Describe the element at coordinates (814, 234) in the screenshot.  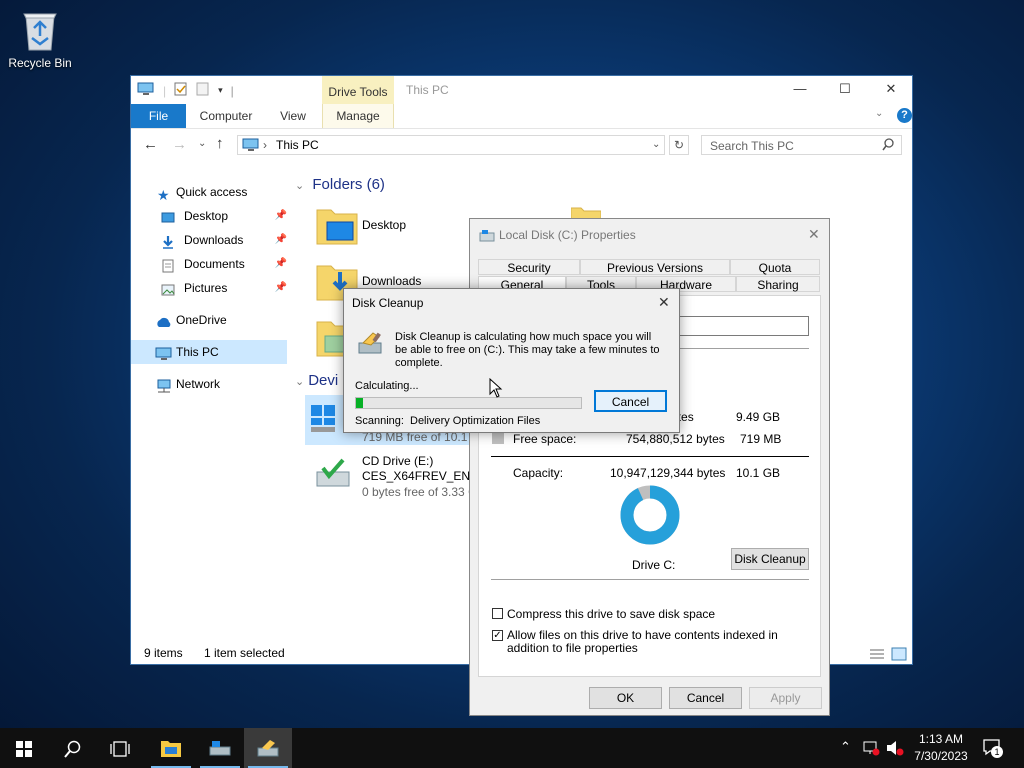
I see `properties-close-button: ✕` at that location.